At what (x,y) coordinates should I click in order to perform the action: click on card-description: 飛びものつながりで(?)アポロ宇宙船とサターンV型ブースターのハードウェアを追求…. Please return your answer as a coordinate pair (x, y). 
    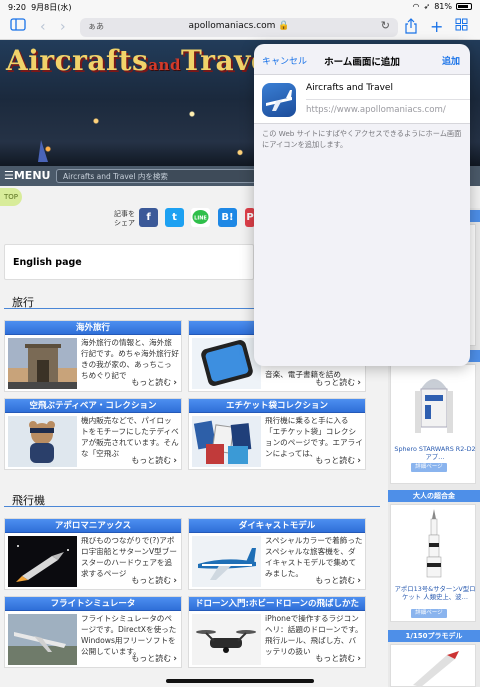
    Looking at the image, I should click on (129, 557).